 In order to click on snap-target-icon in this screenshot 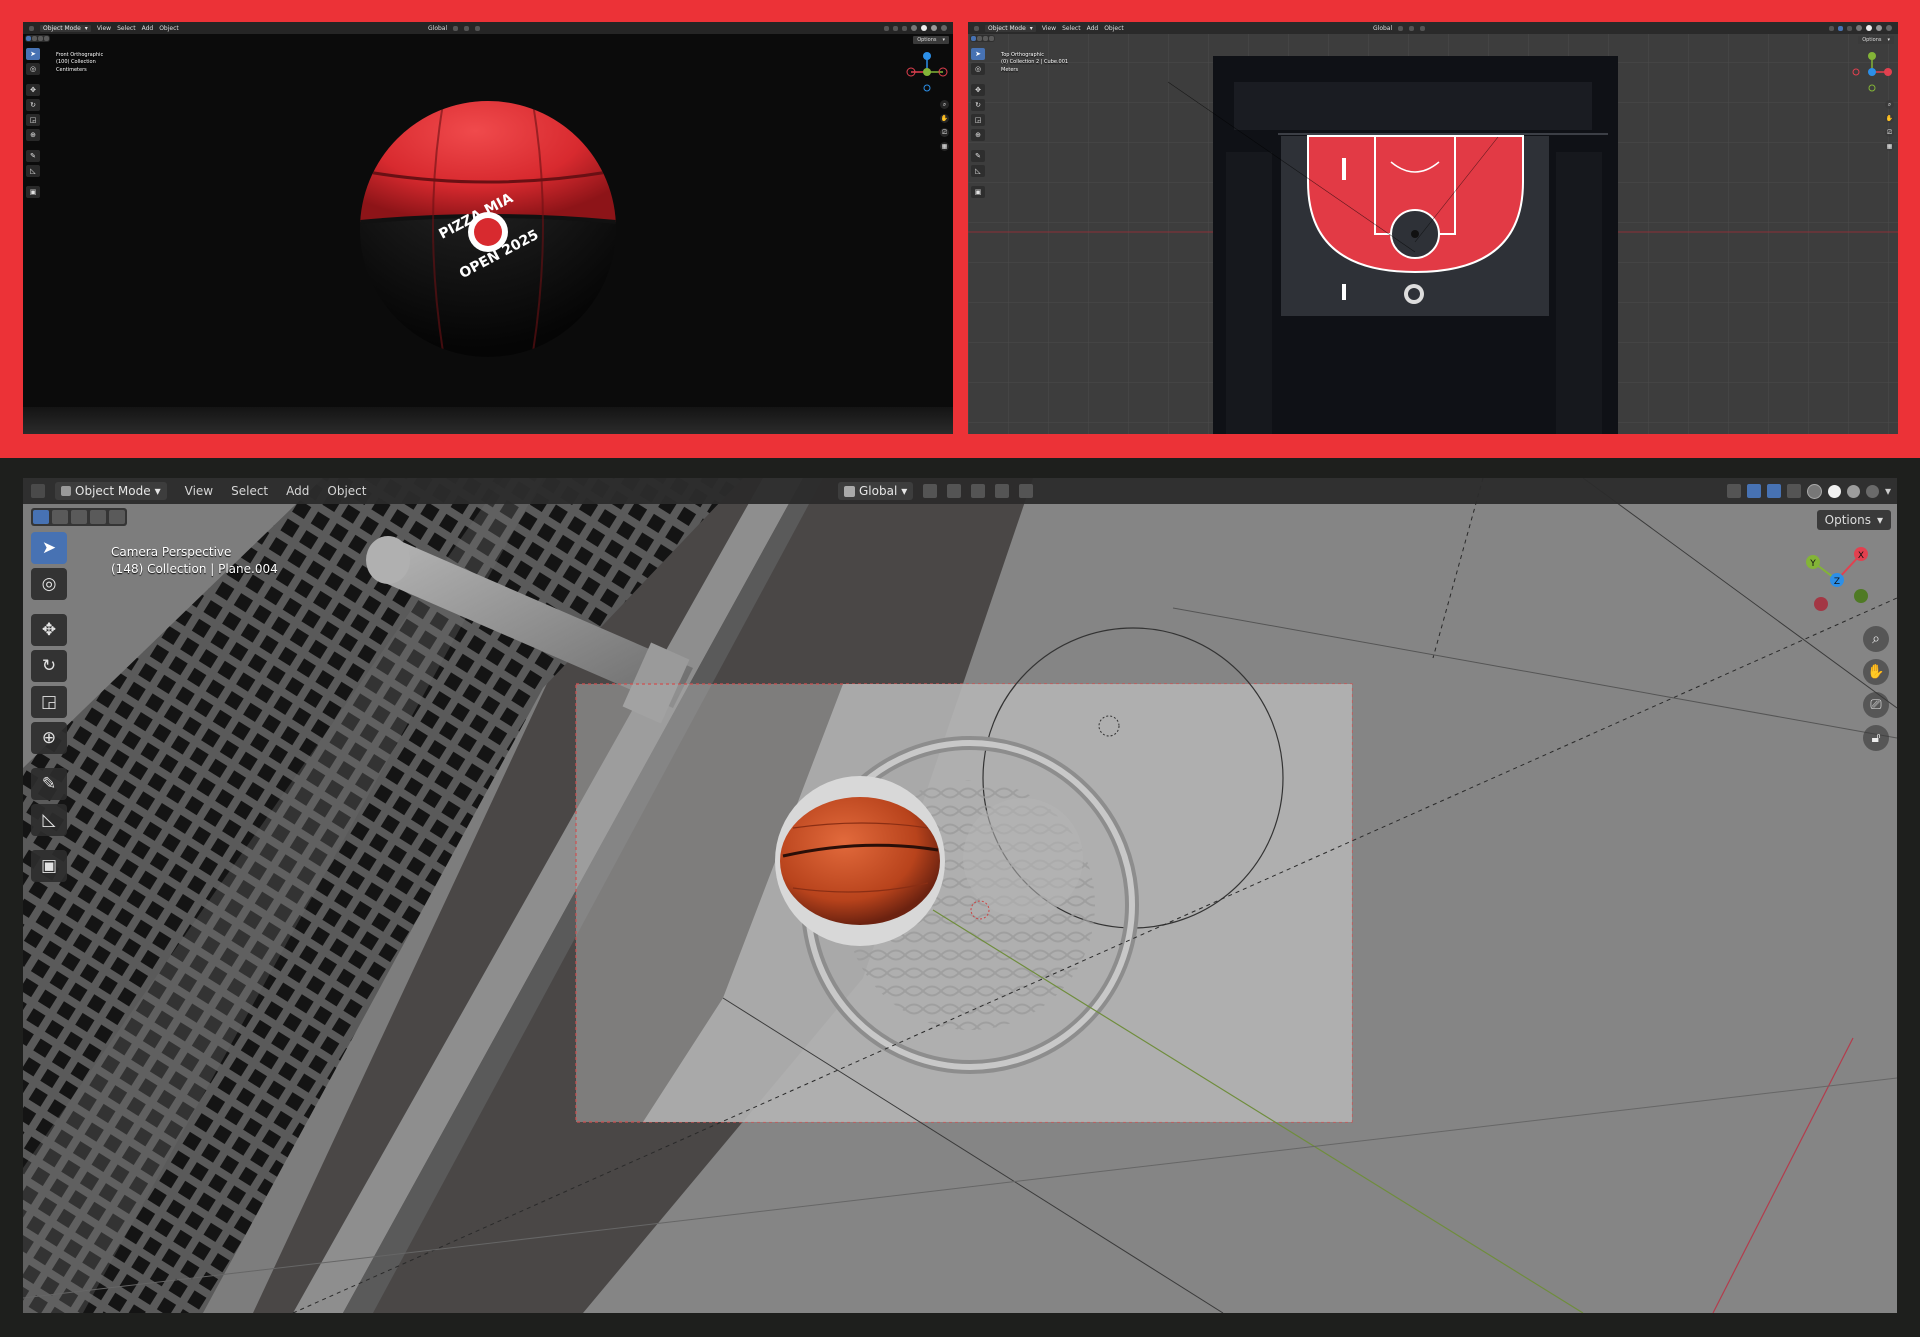, I will do `click(978, 491)`.